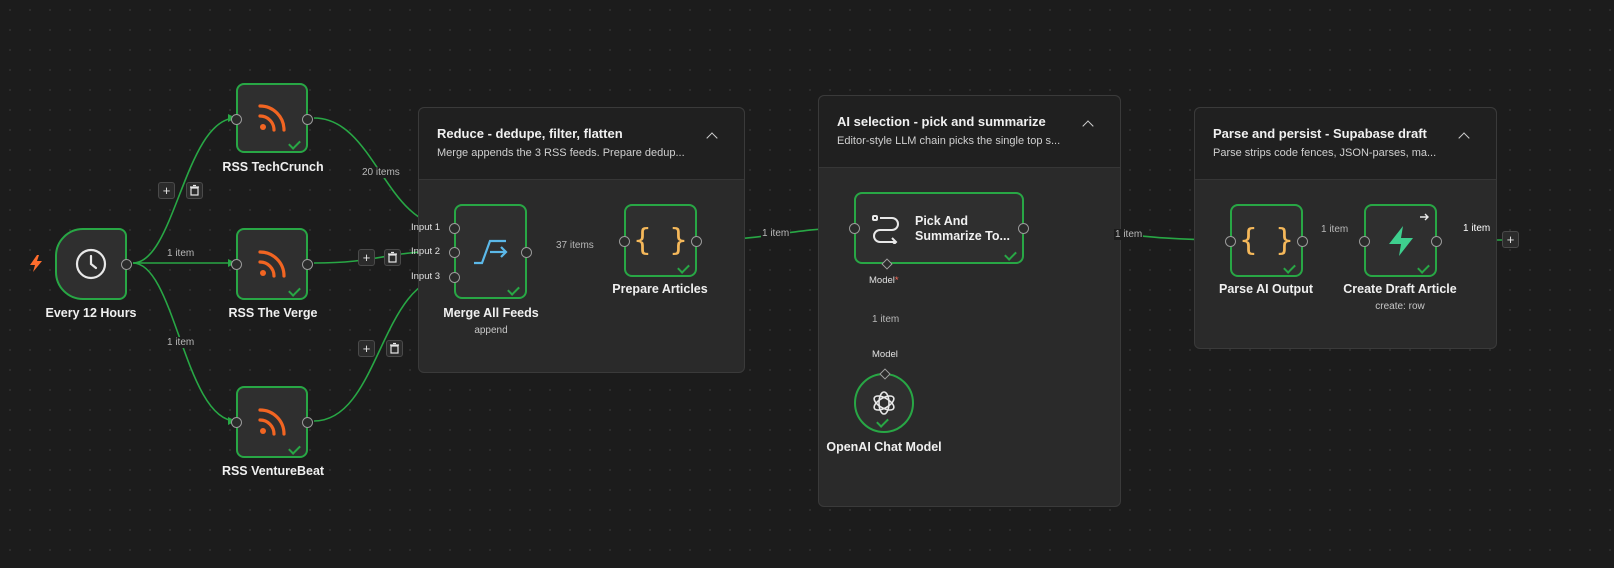 The image size is (1614, 568). I want to click on node-label: Parse AI Output, so click(1266, 289).